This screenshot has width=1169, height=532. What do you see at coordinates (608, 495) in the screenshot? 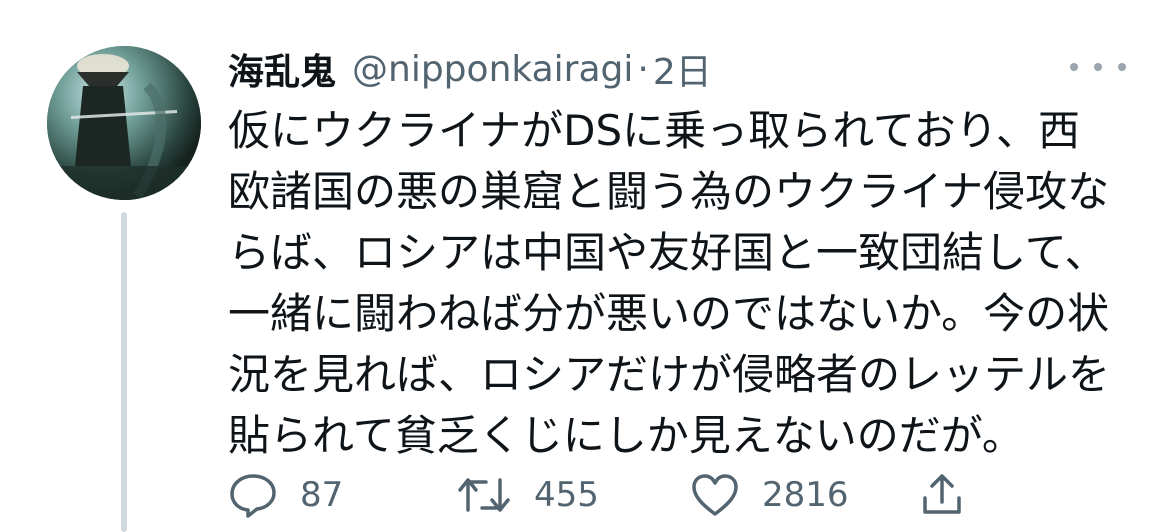
I see `action-bar: 87 455 2816` at bounding box center [608, 495].